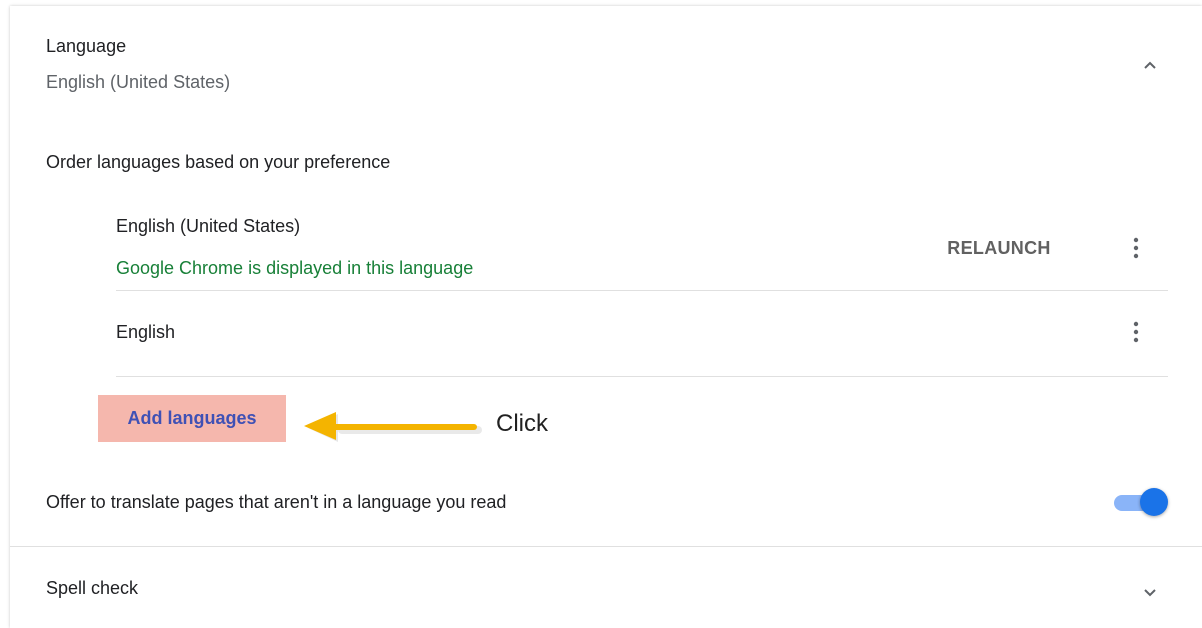 The width and height of the screenshot is (1202, 628). Describe the element at coordinates (1150, 66) in the screenshot. I see `chevron-up-icon` at that location.